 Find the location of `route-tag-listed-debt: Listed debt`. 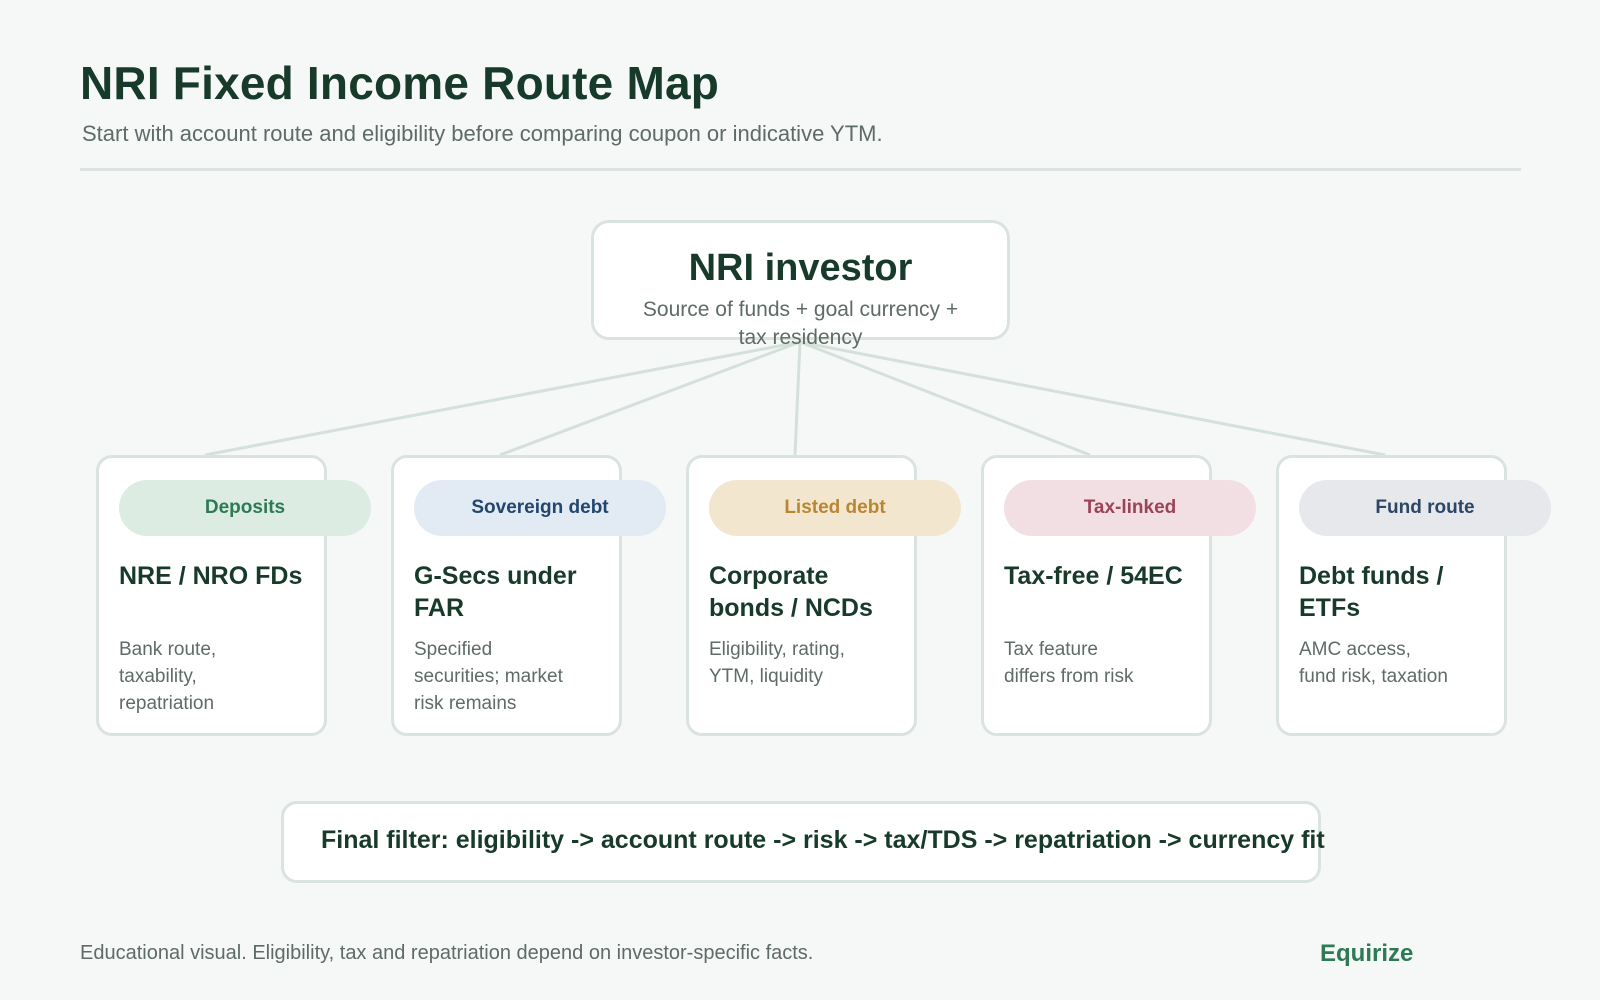

route-tag-listed-debt: Listed debt is located at coordinates (835, 508).